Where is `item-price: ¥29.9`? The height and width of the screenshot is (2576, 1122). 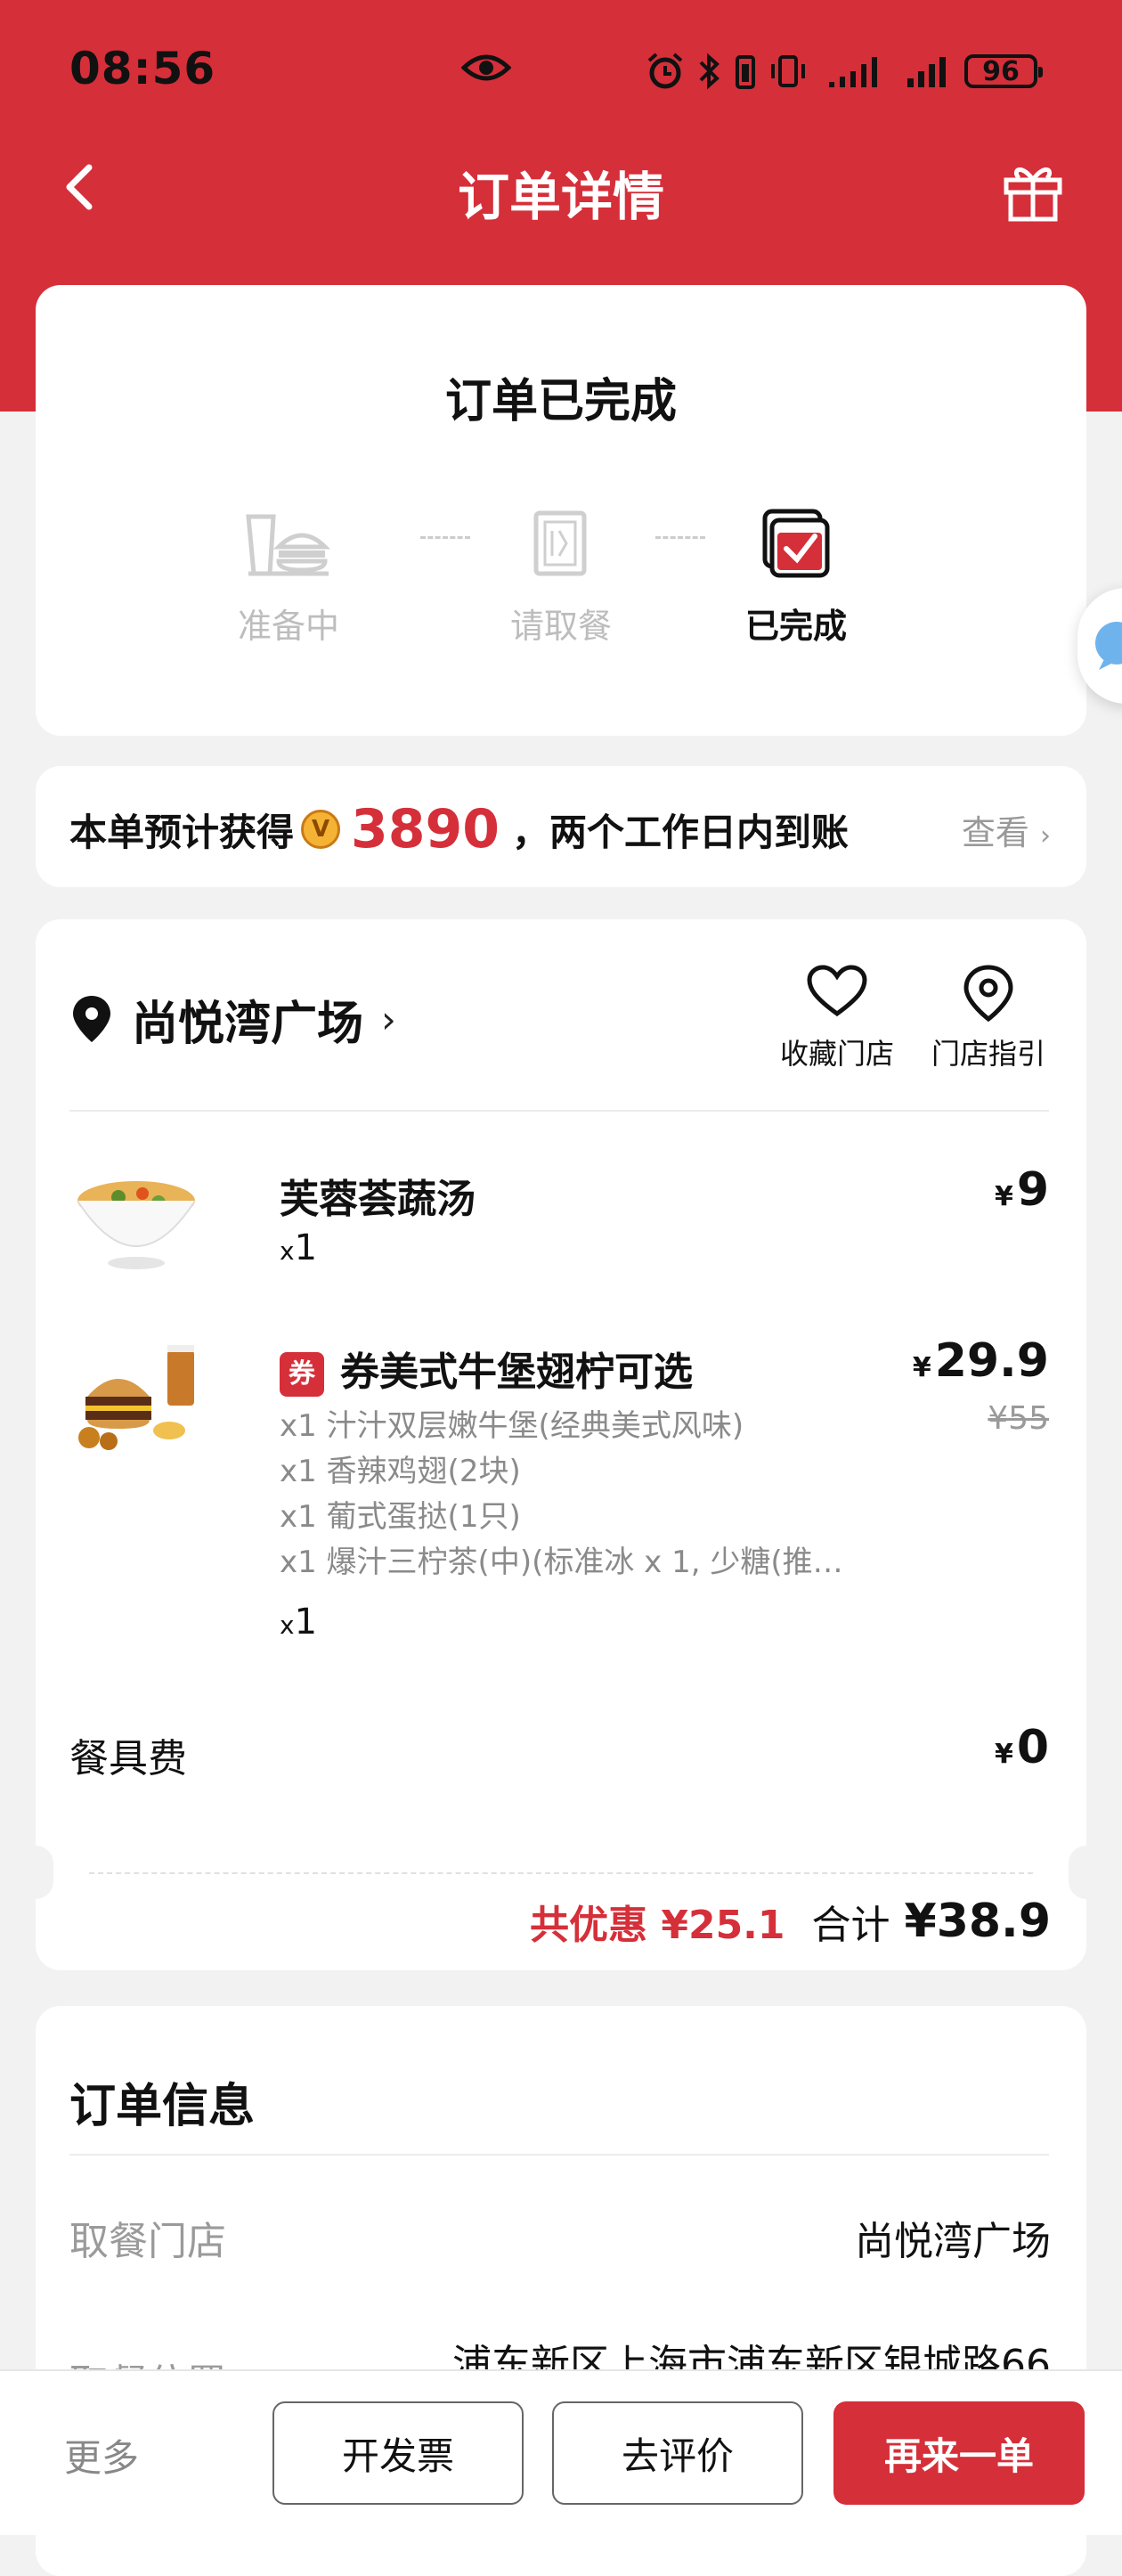
item-price: ¥29.9 is located at coordinates (981, 1361).